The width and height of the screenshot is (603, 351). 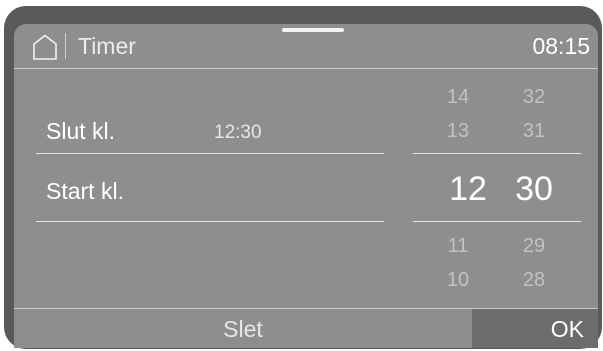 What do you see at coordinates (85, 191) in the screenshot?
I see `start-time-label: Start kl.` at bounding box center [85, 191].